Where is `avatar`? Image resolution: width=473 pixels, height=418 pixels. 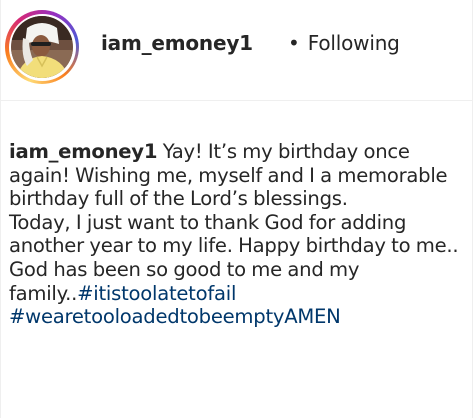
avatar is located at coordinates (42, 47).